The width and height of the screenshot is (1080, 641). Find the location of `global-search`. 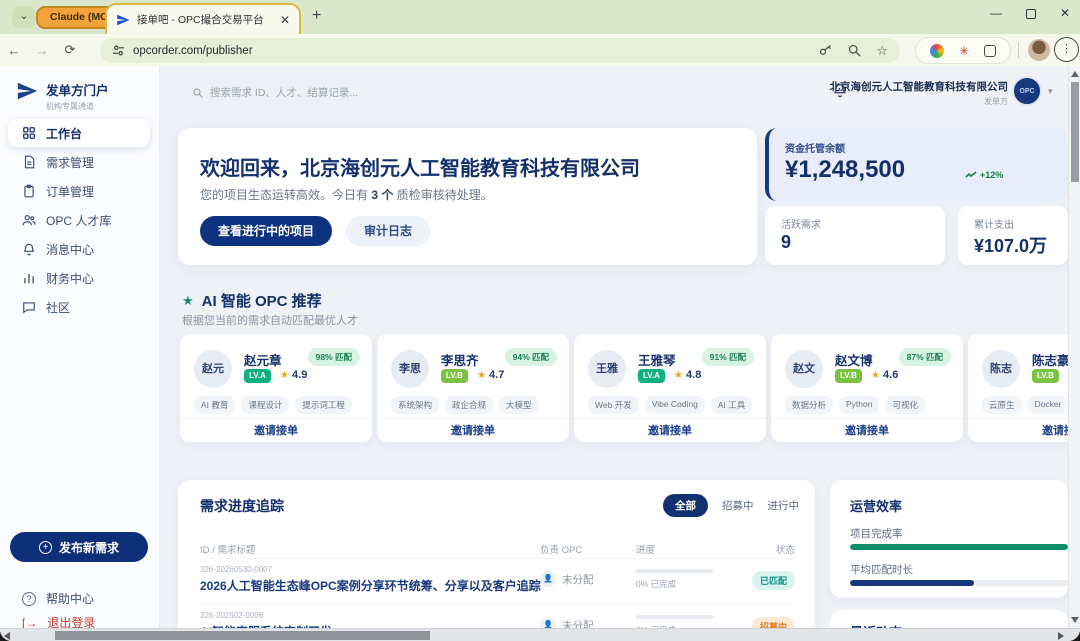

global-search is located at coordinates (318, 92).